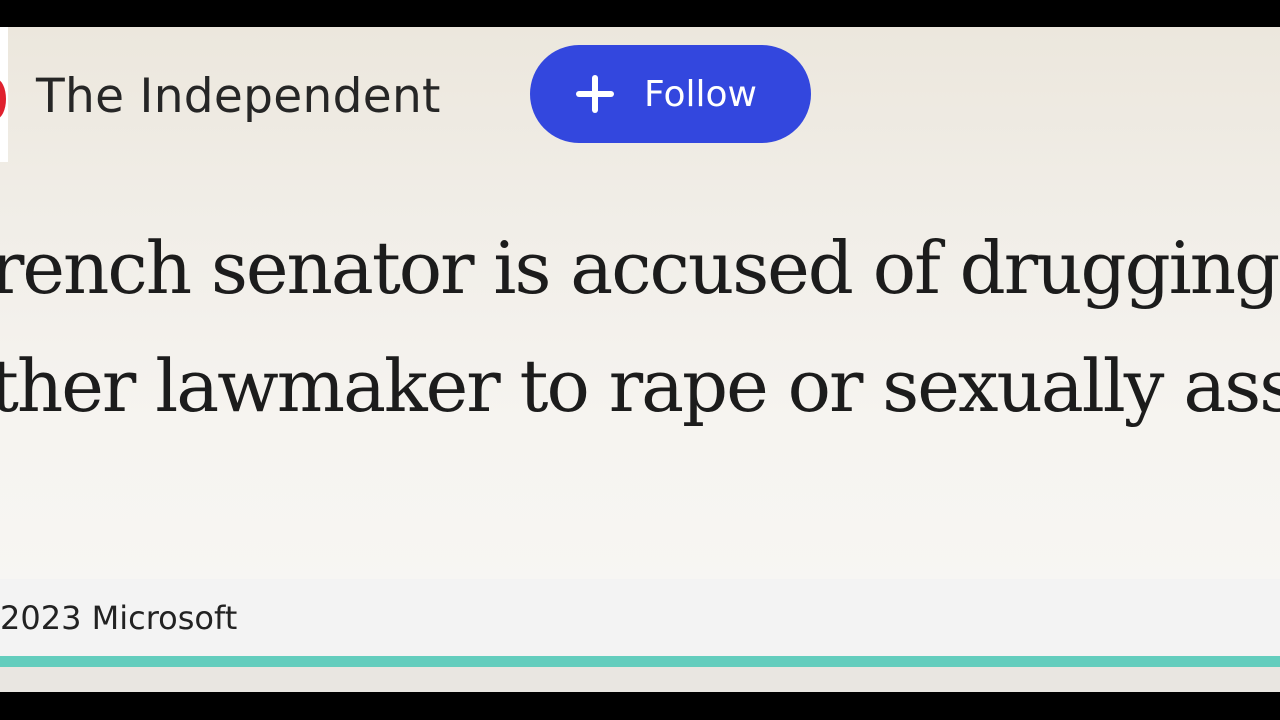 This screenshot has height=720, width=1280. Describe the element at coordinates (700, 94) in the screenshot. I see `follow-button-label: Follow` at that location.